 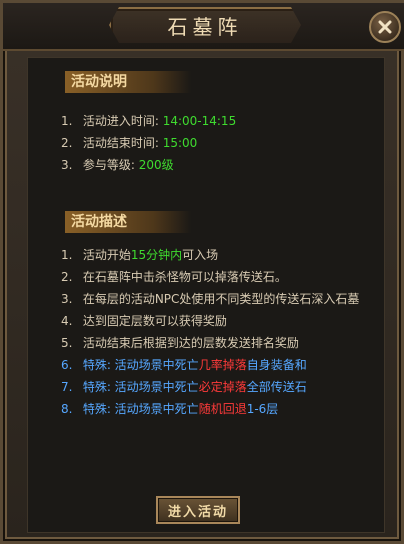 I want to click on window-title: 石墓阵, so click(x=205, y=26).